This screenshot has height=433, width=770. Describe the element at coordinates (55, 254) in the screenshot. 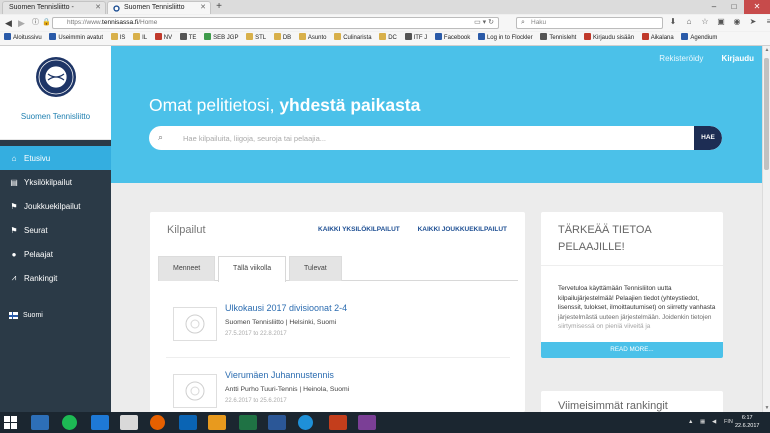

I see `sidebar-item-pelaajat: ● Pelaajat` at that location.